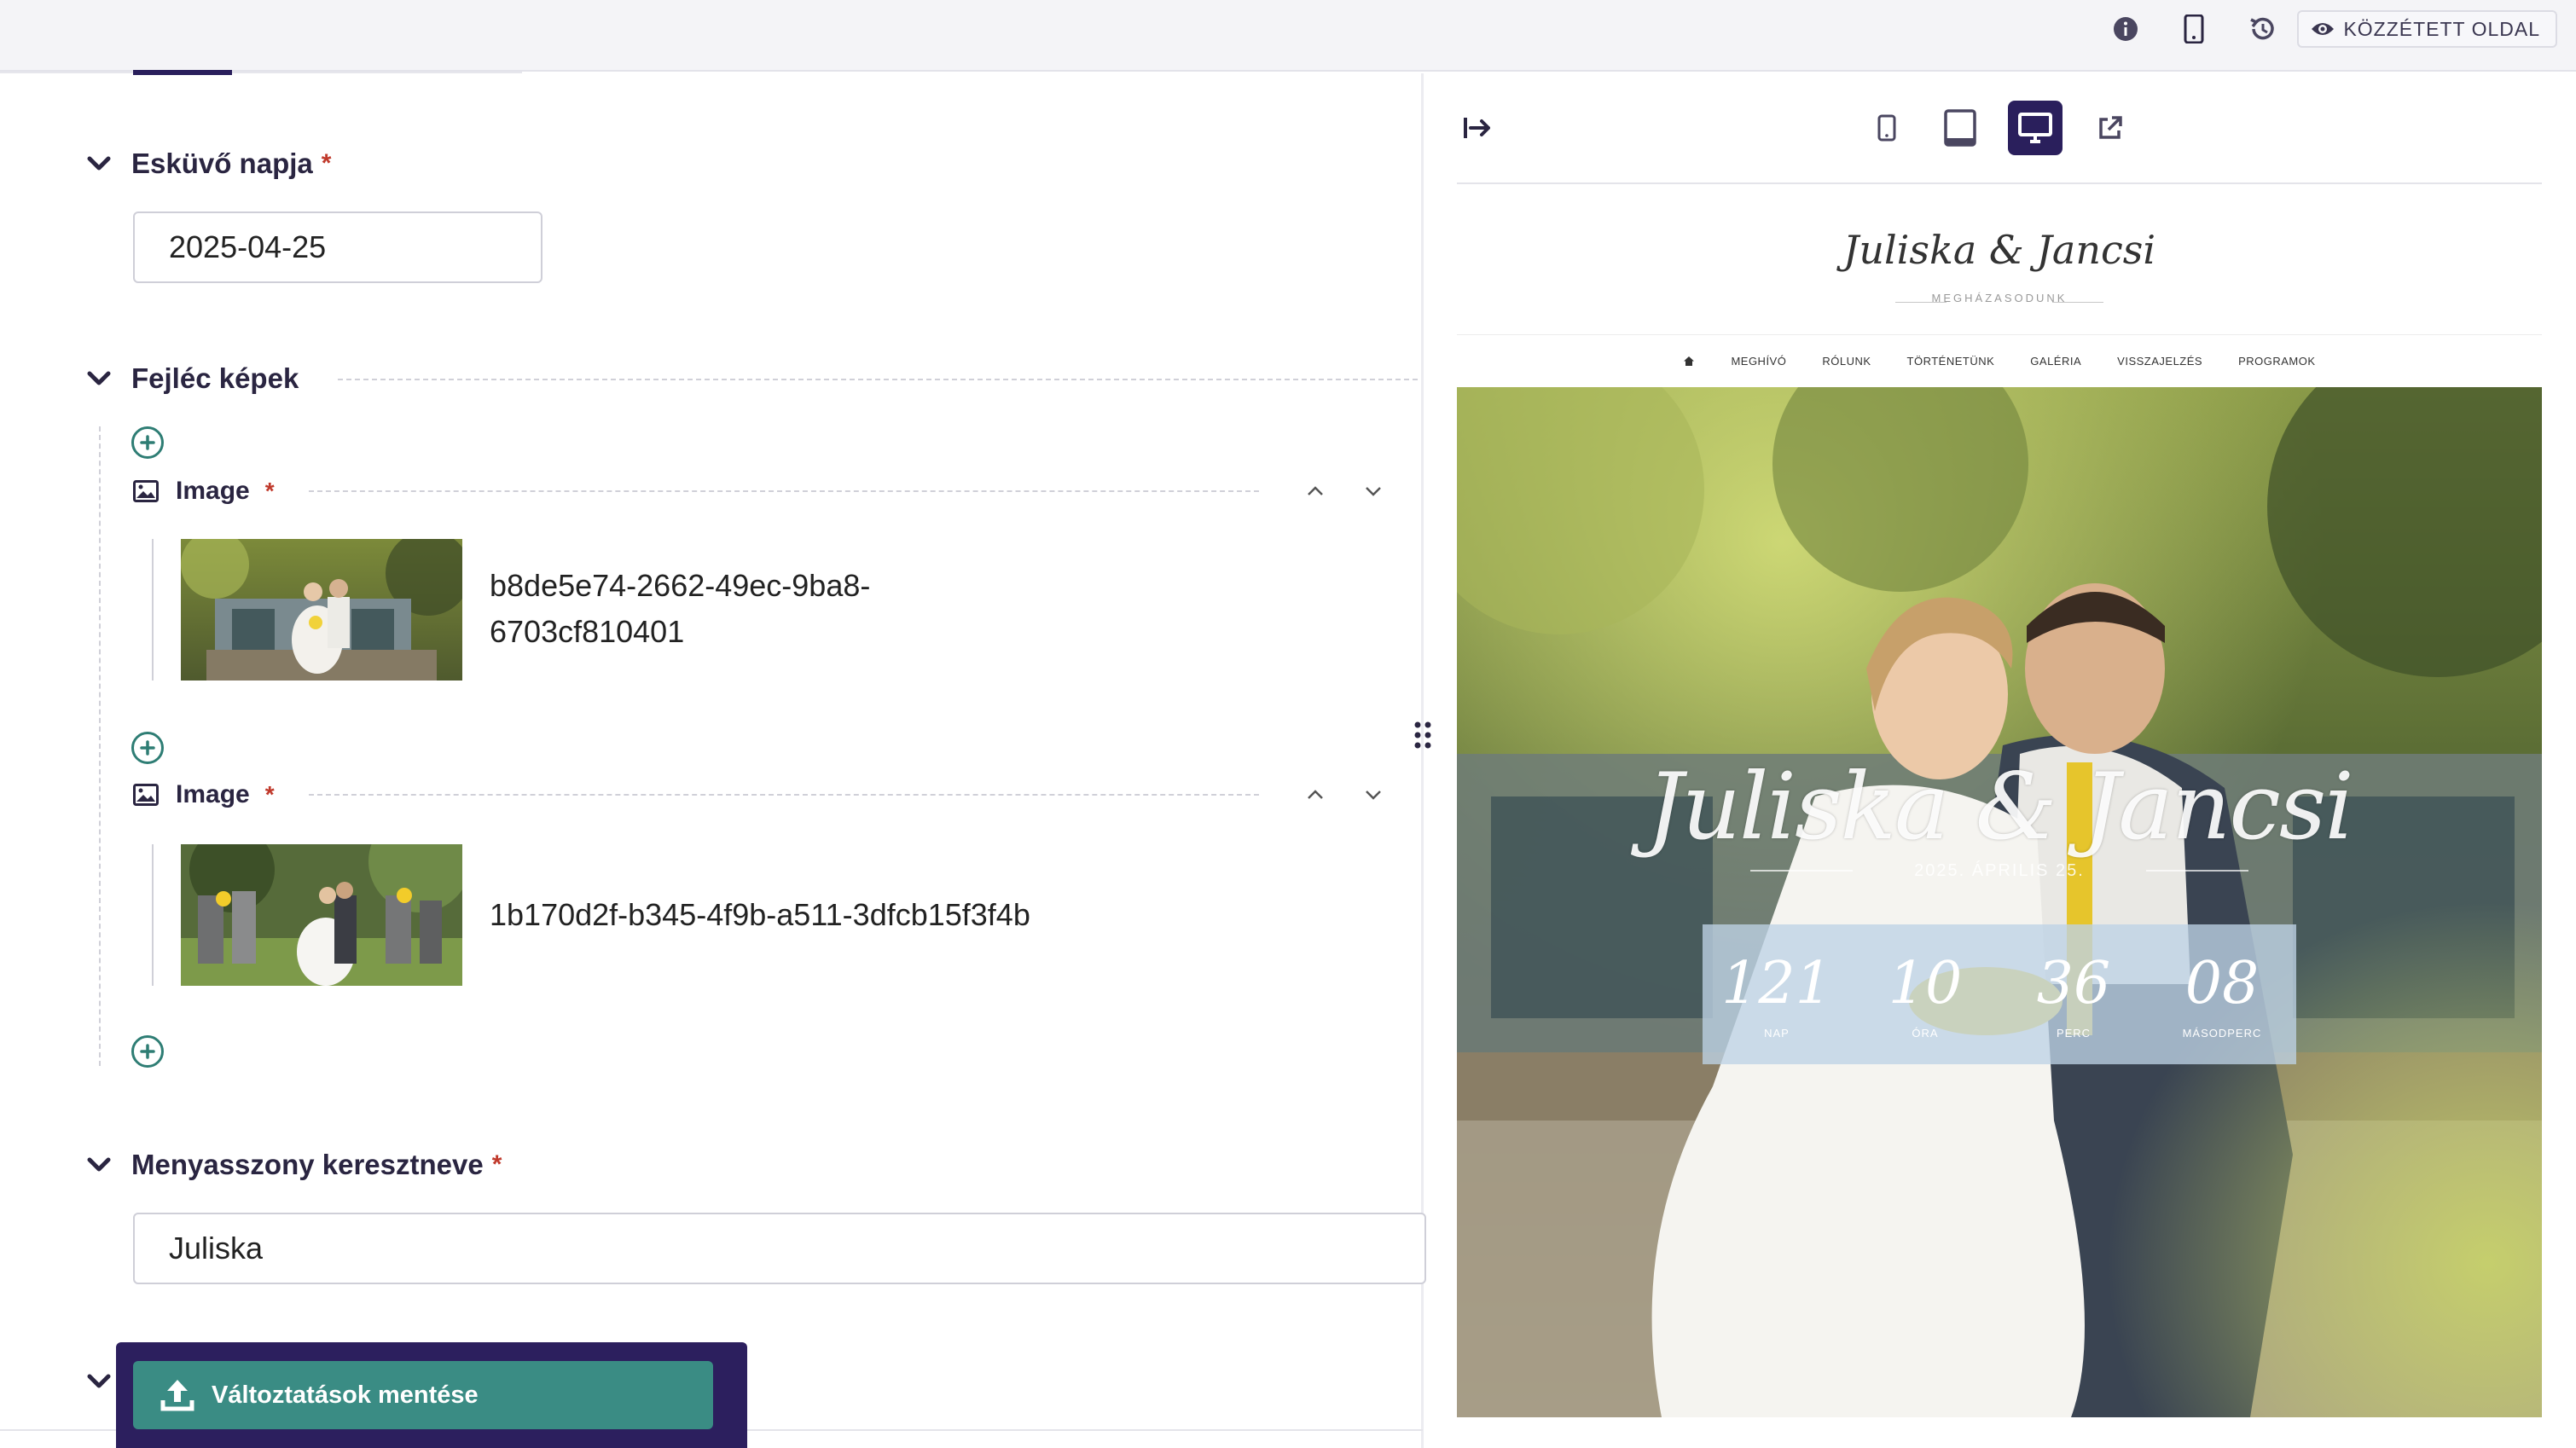 The image size is (2576, 1448). What do you see at coordinates (2276, 361) in the screenshot?
I see `nav-item-programok: PROGRAMOK` at bounding box center [2276, 361].